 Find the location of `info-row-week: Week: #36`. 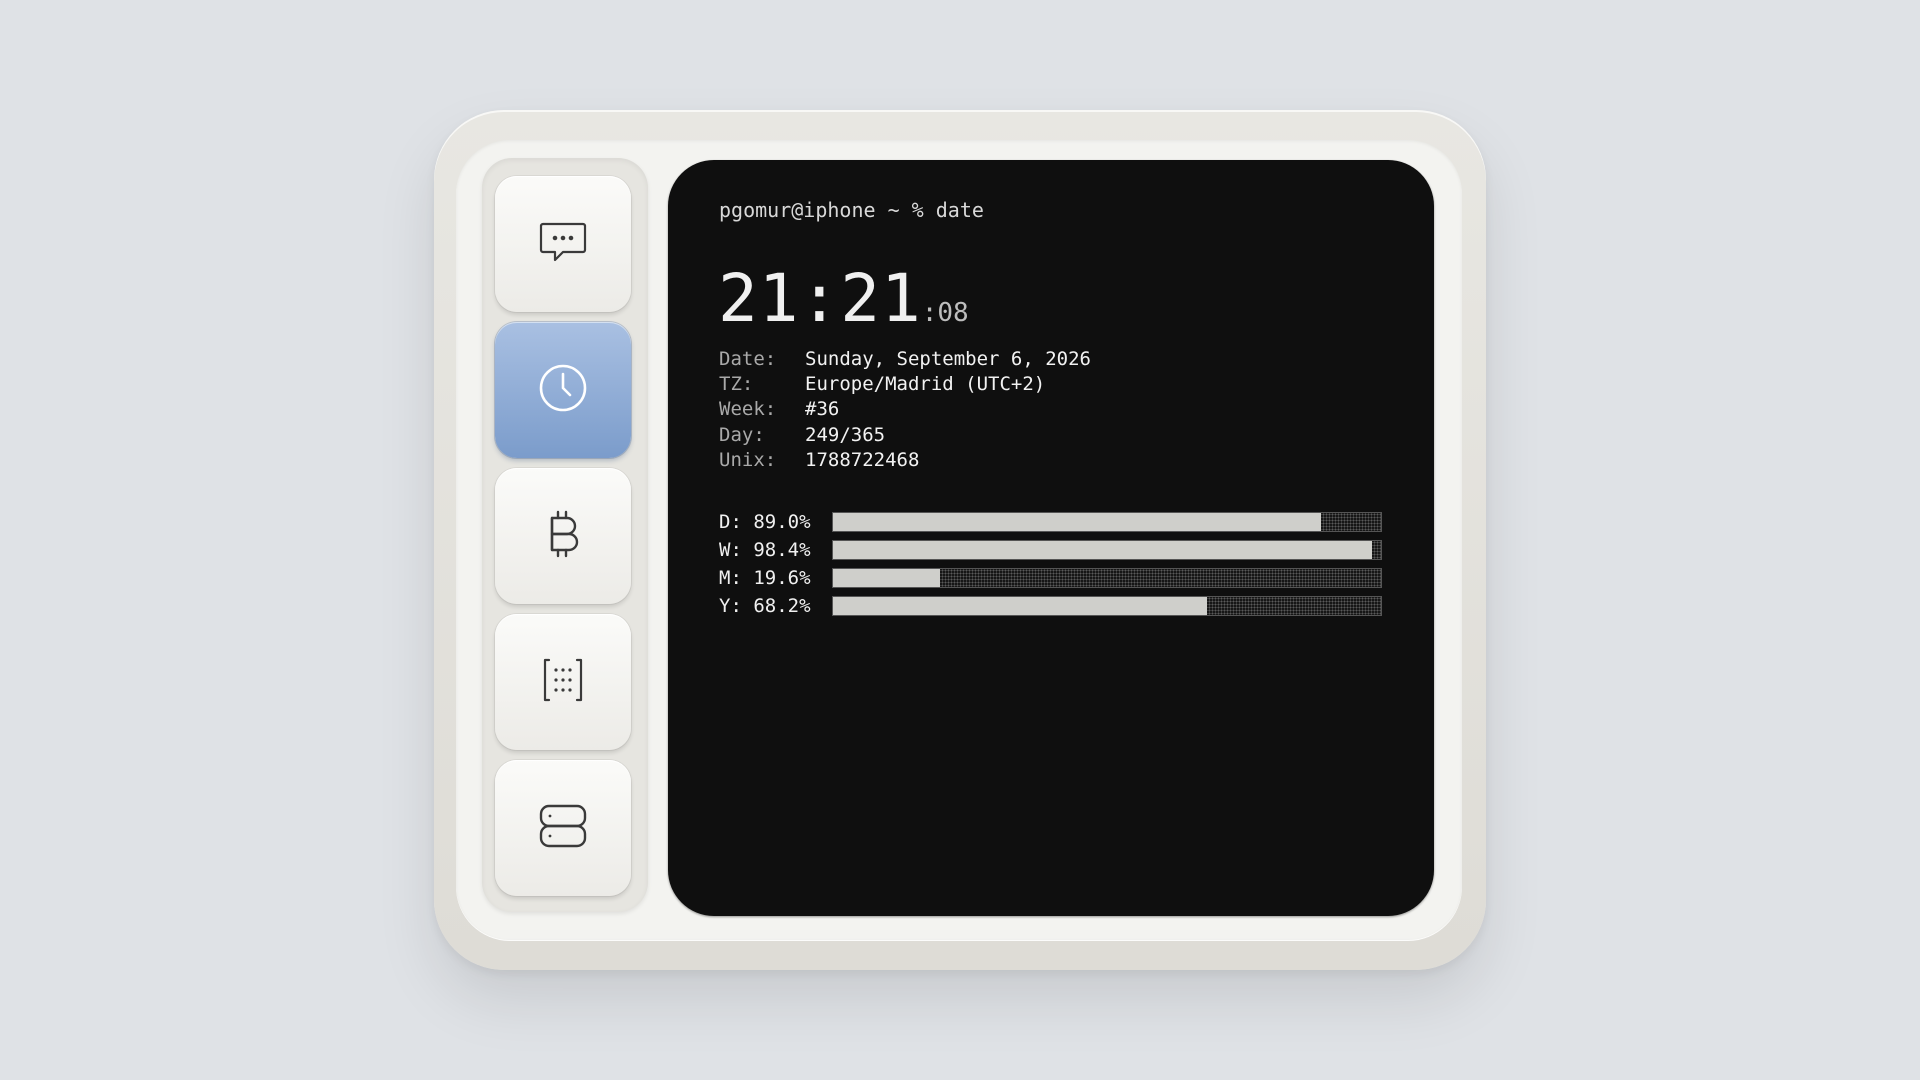

info-row-week: Week: #36 is located at coordinates (905, 409).